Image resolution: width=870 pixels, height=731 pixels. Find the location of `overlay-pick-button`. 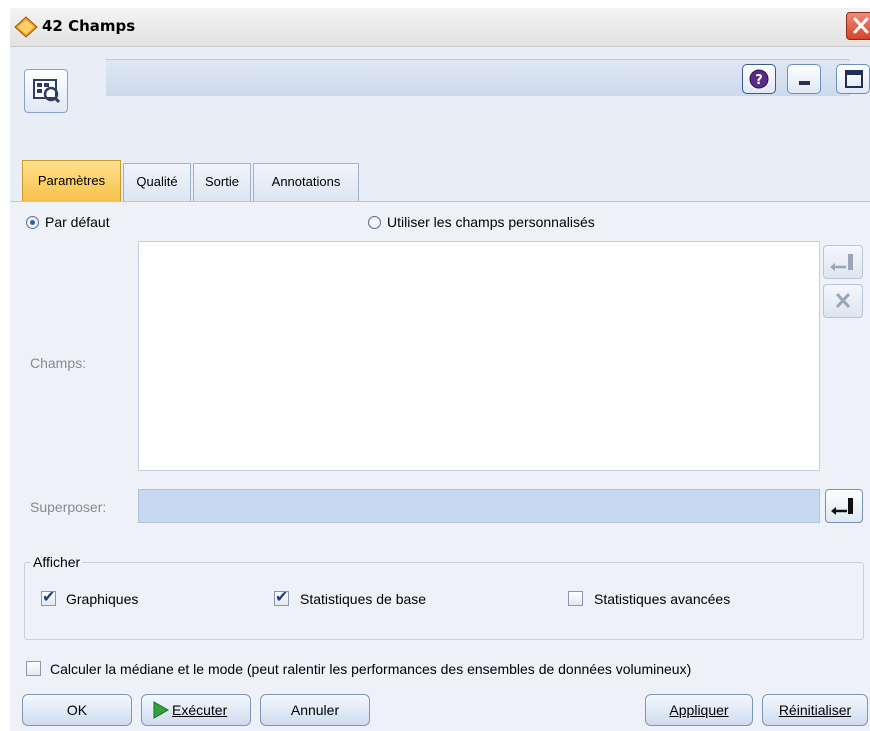

overlay-pick-button is located at coordinates (844, 506).